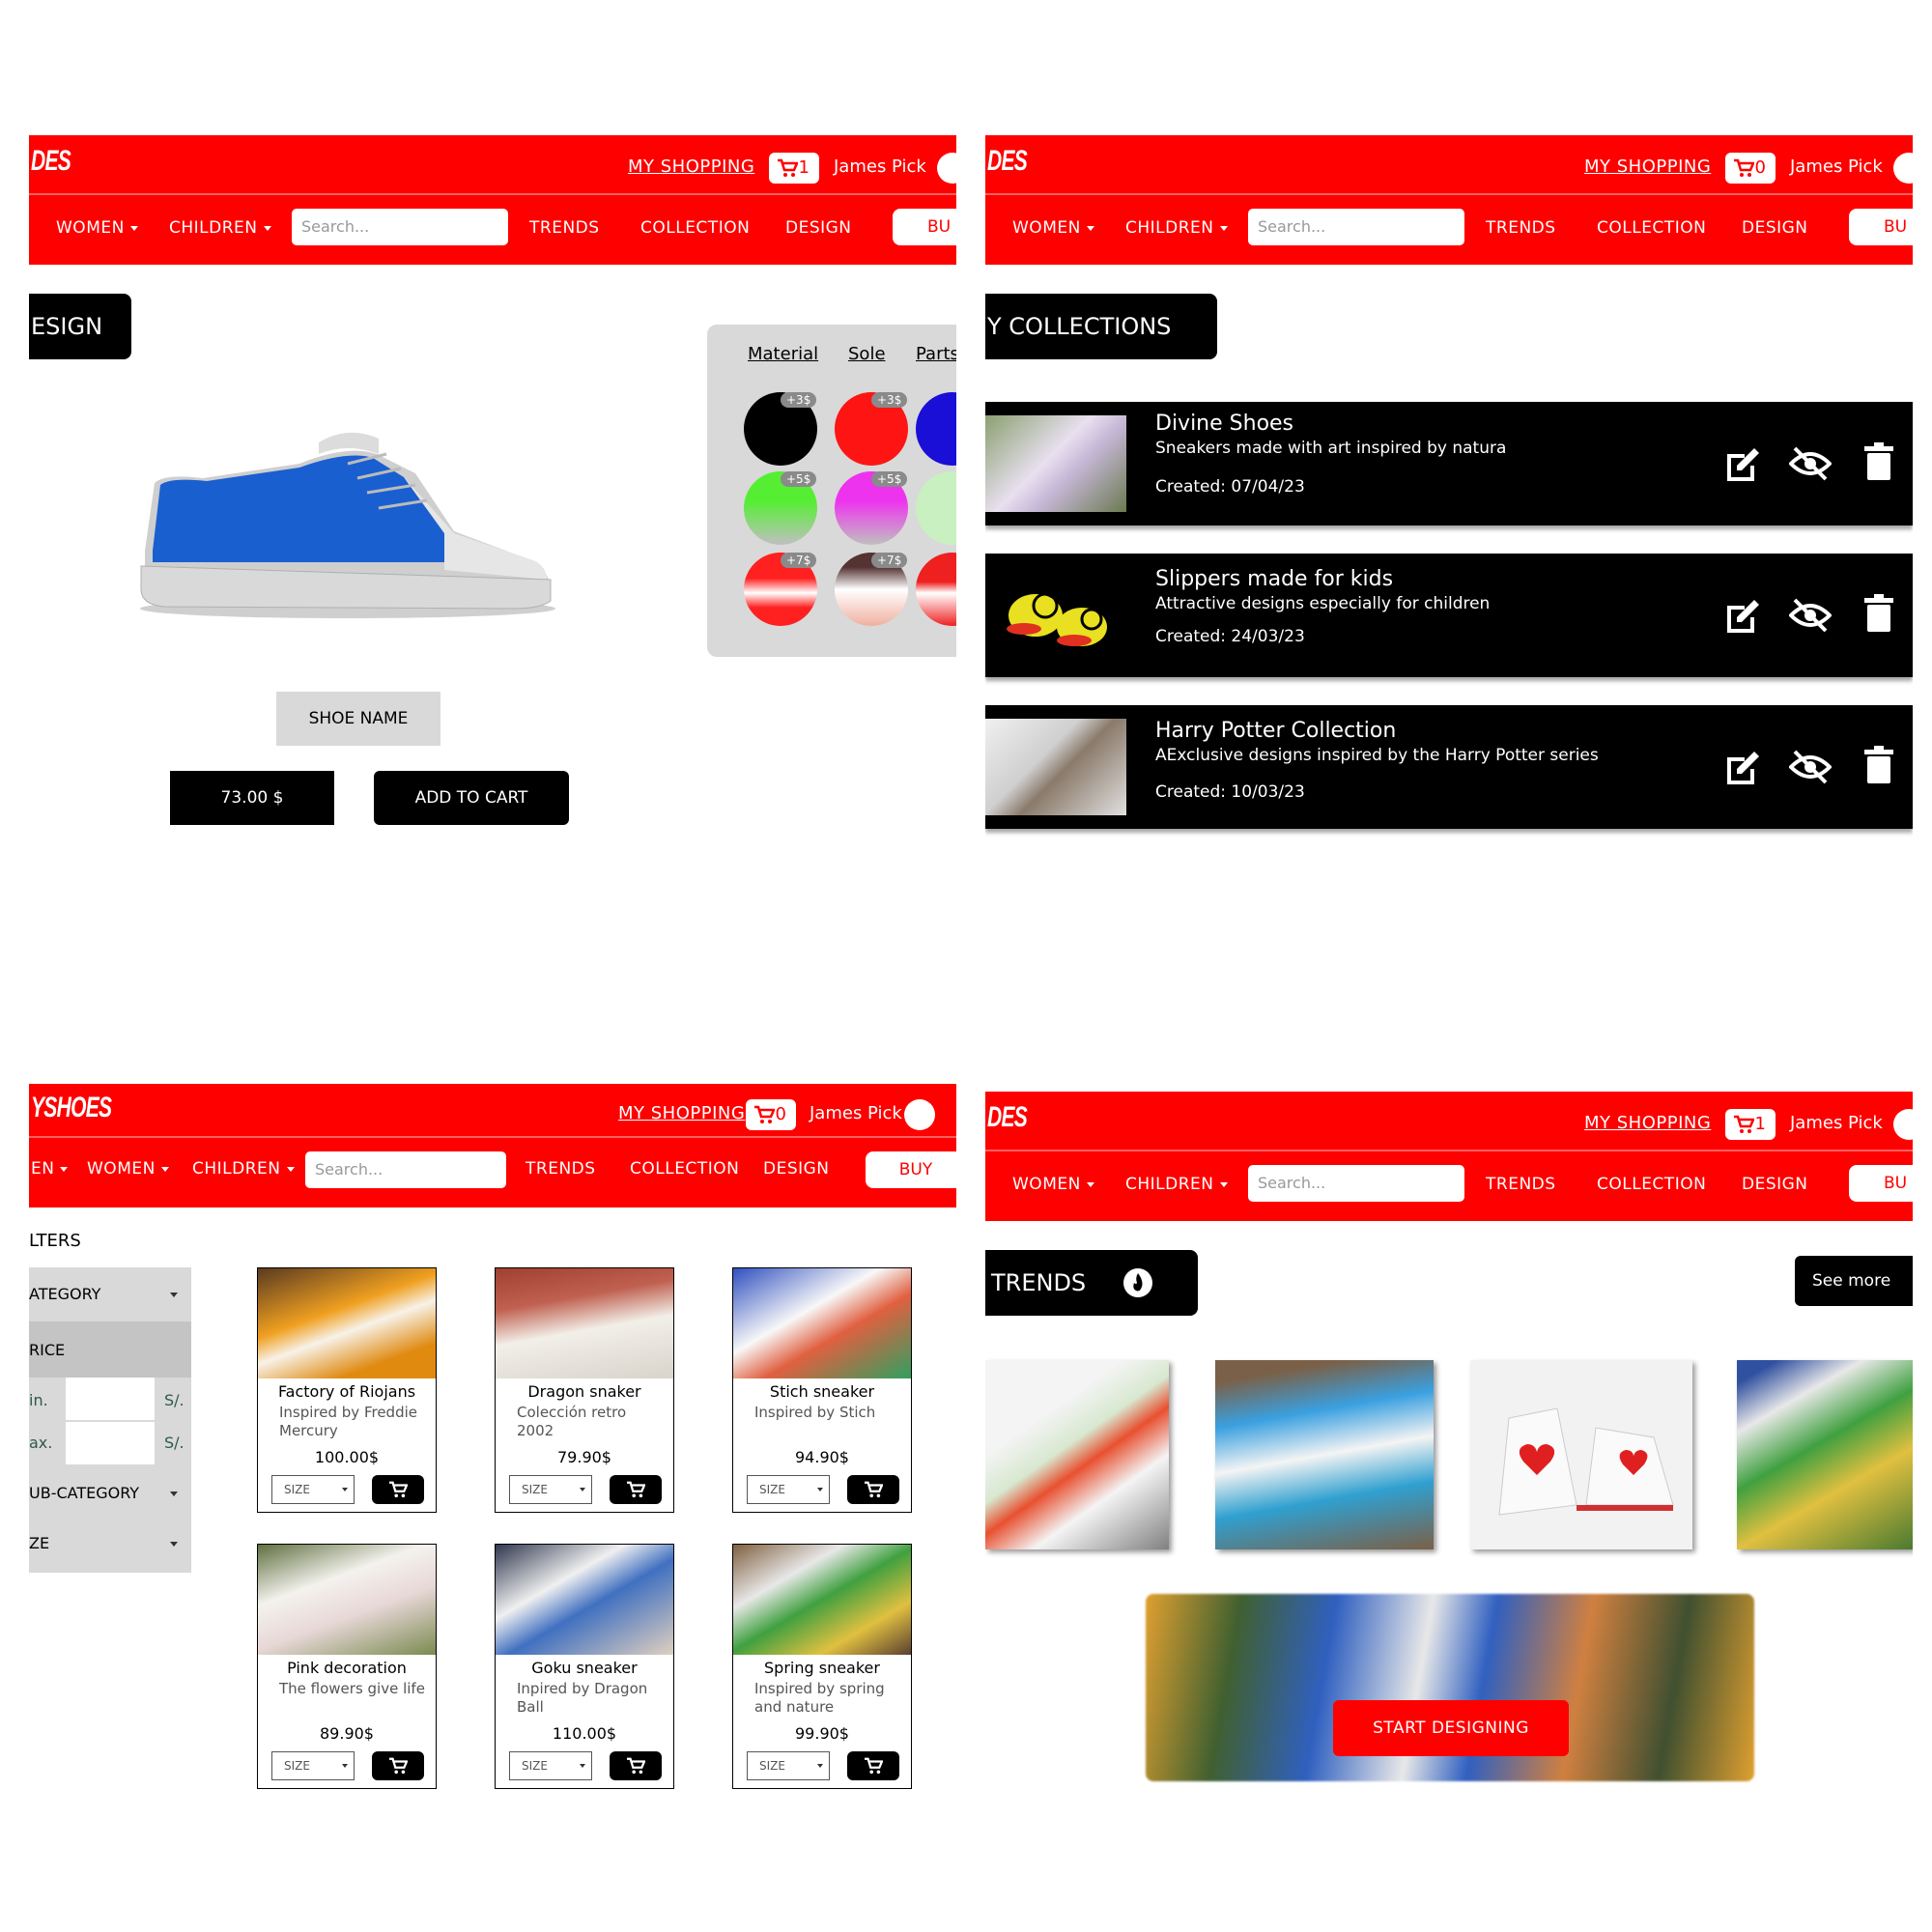  Describe the element at coordinates (783, 354) in the screenshot. I see `tab-material: Material` at that location.